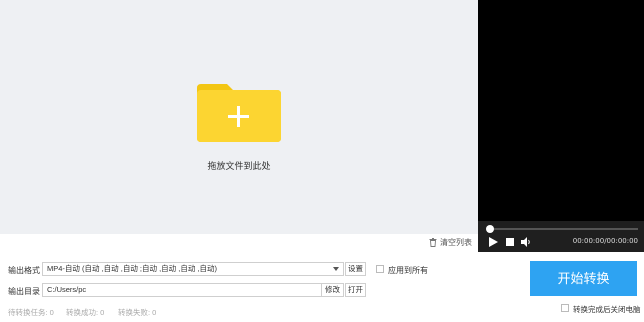 This screenshot has height=322, width=644. What do you see at coordinates (380, 269) in the screenshot?
I see `apply-all-checkbox` at bounding box center [380, 269].